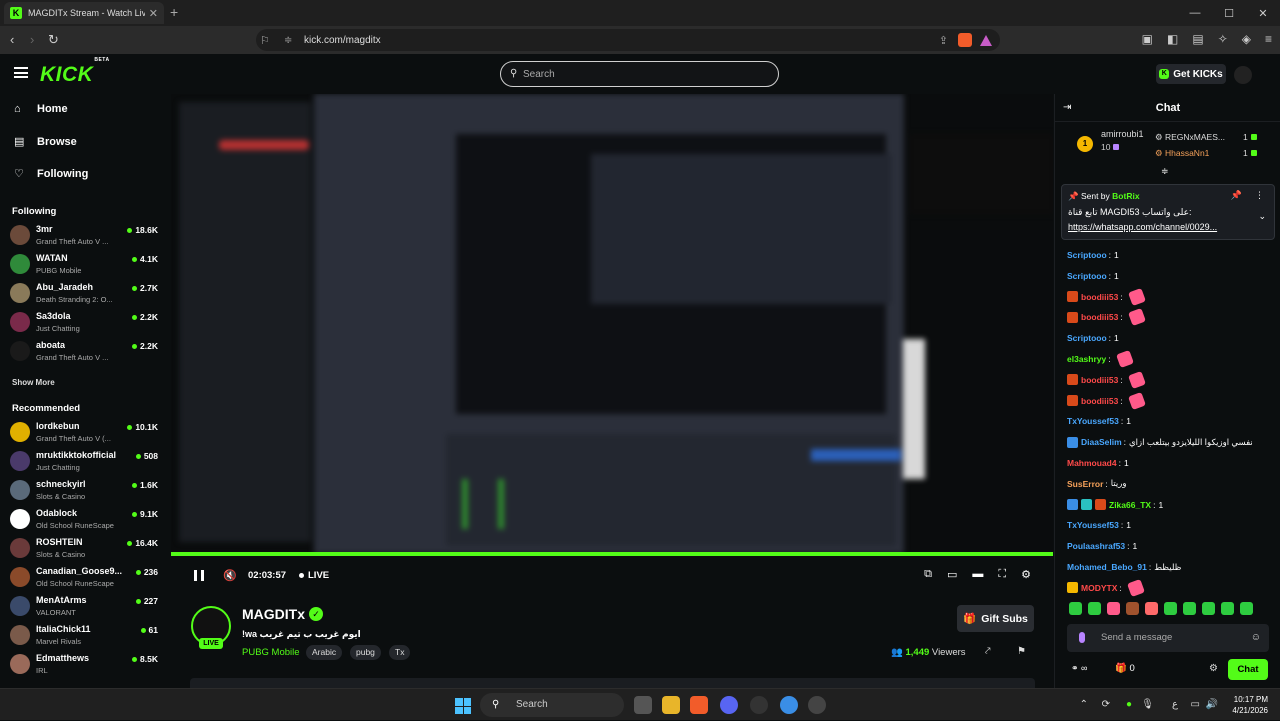  I want to click on chat-username: TxYoussef53, so click(1093, 525).